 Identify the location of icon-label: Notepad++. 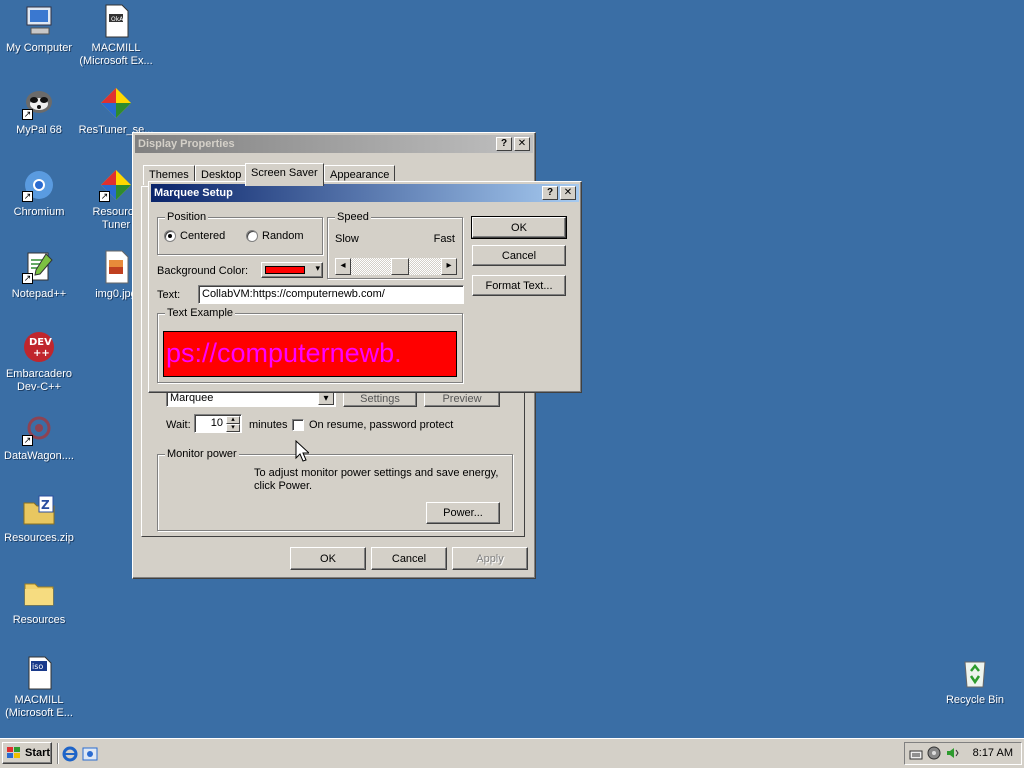
(39, 294).